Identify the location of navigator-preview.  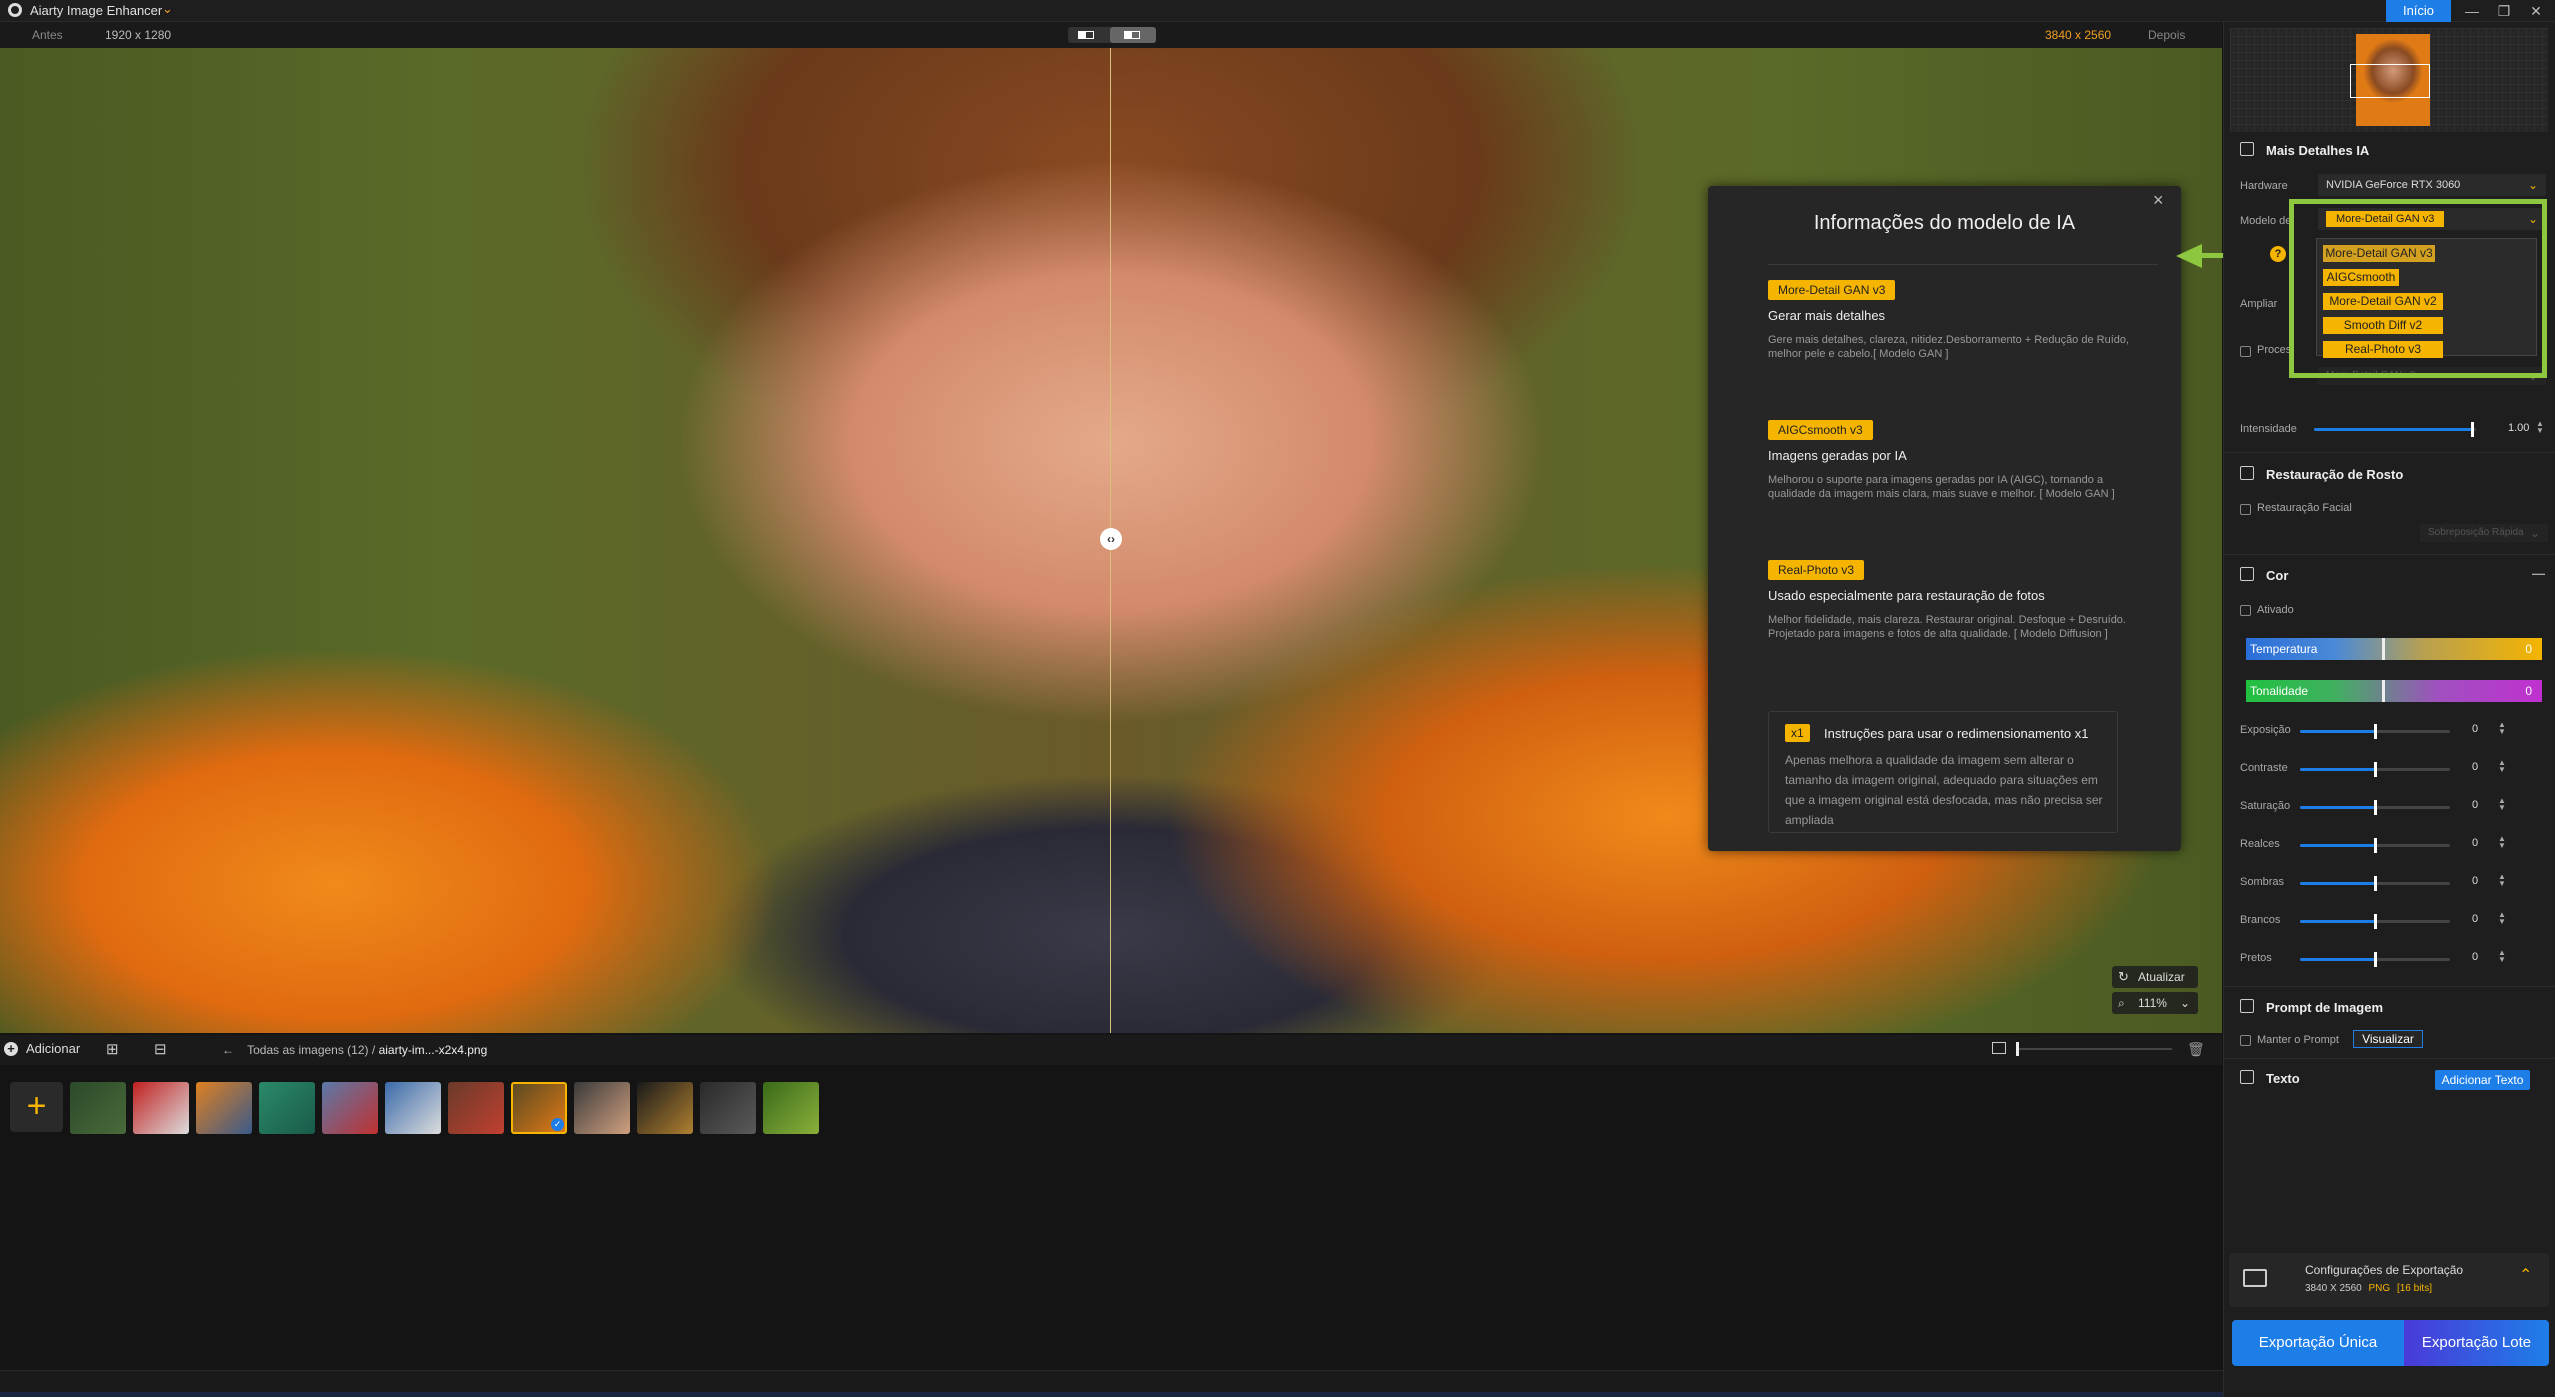
(2389, 80).